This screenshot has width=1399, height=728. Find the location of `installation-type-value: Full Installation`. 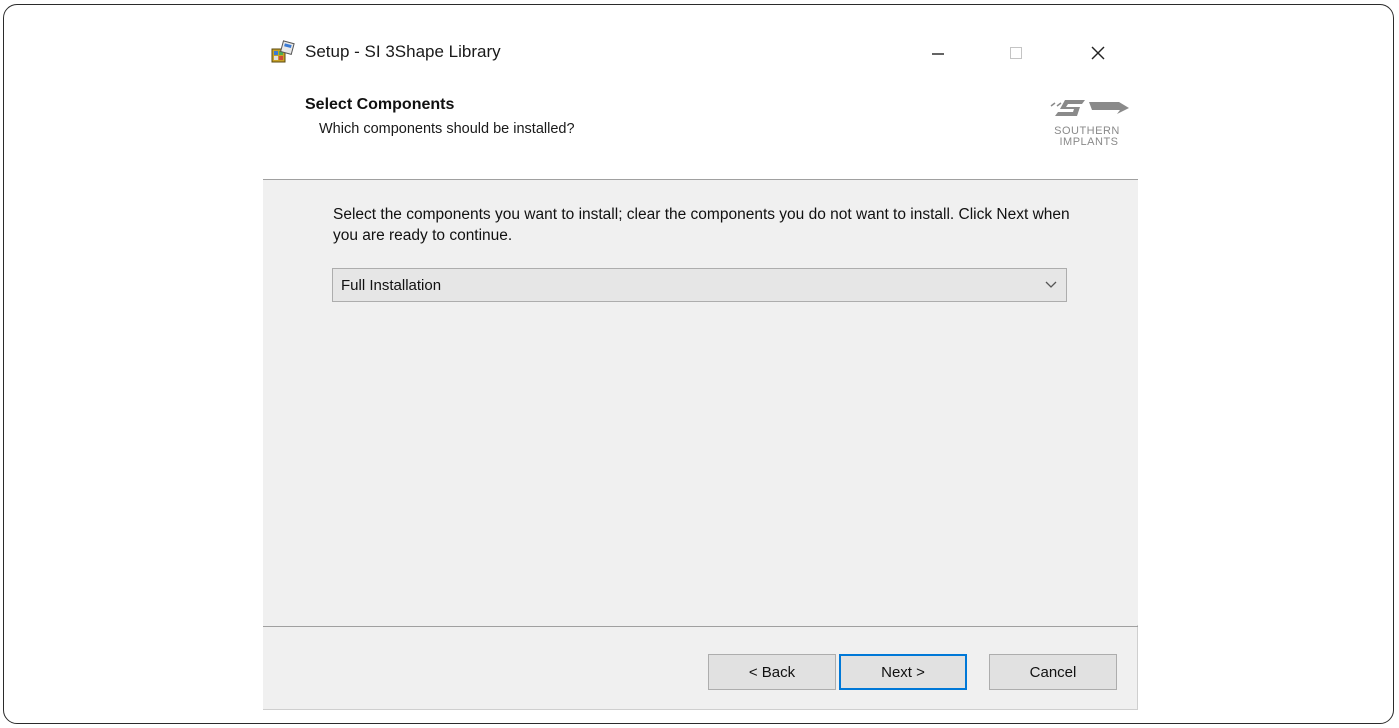

installation-type-value: Full Installation is located at coordinates (391, 285).